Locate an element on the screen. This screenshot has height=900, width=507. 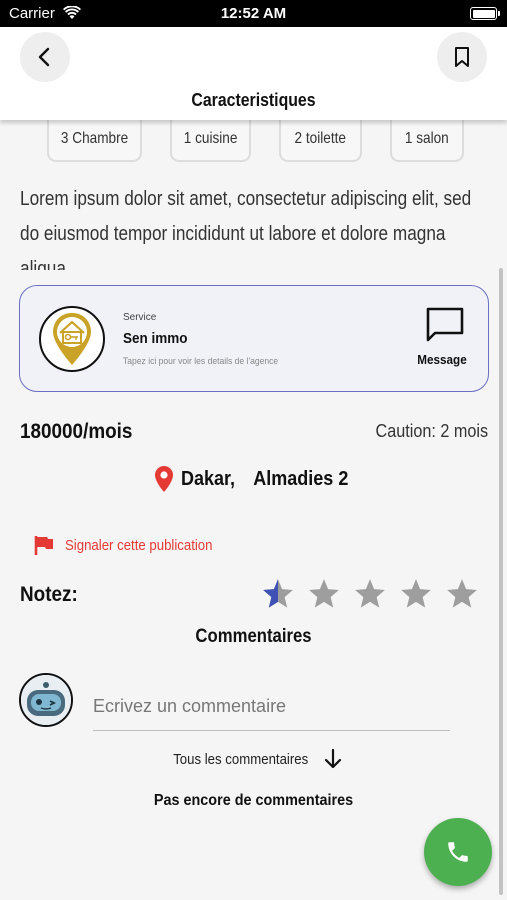
app-header: Caracteristiques is located at coordinates (253, 73).